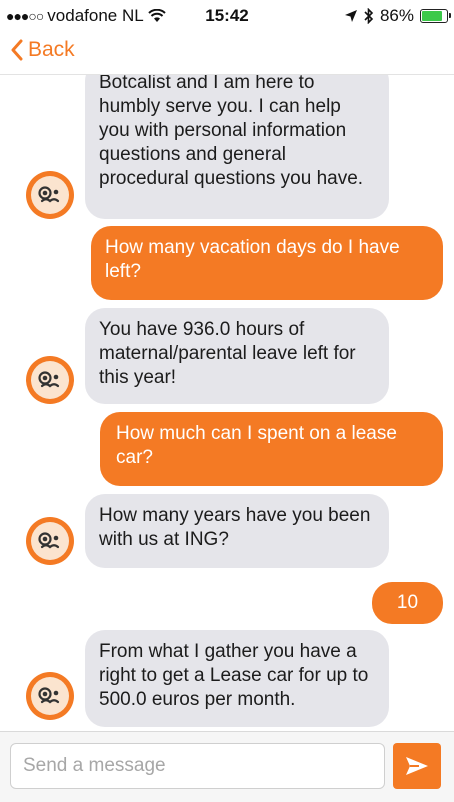 The width and height of the screenshot is (454, 802). I want to click on message-input, so click(197, 766).